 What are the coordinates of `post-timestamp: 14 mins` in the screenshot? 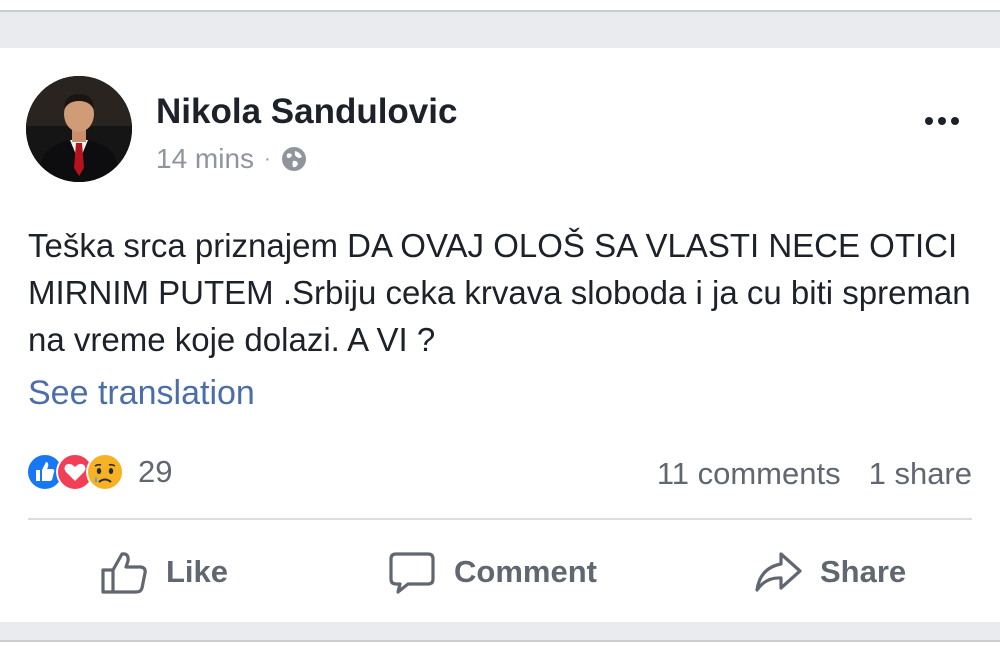 It's located at (205, 159).